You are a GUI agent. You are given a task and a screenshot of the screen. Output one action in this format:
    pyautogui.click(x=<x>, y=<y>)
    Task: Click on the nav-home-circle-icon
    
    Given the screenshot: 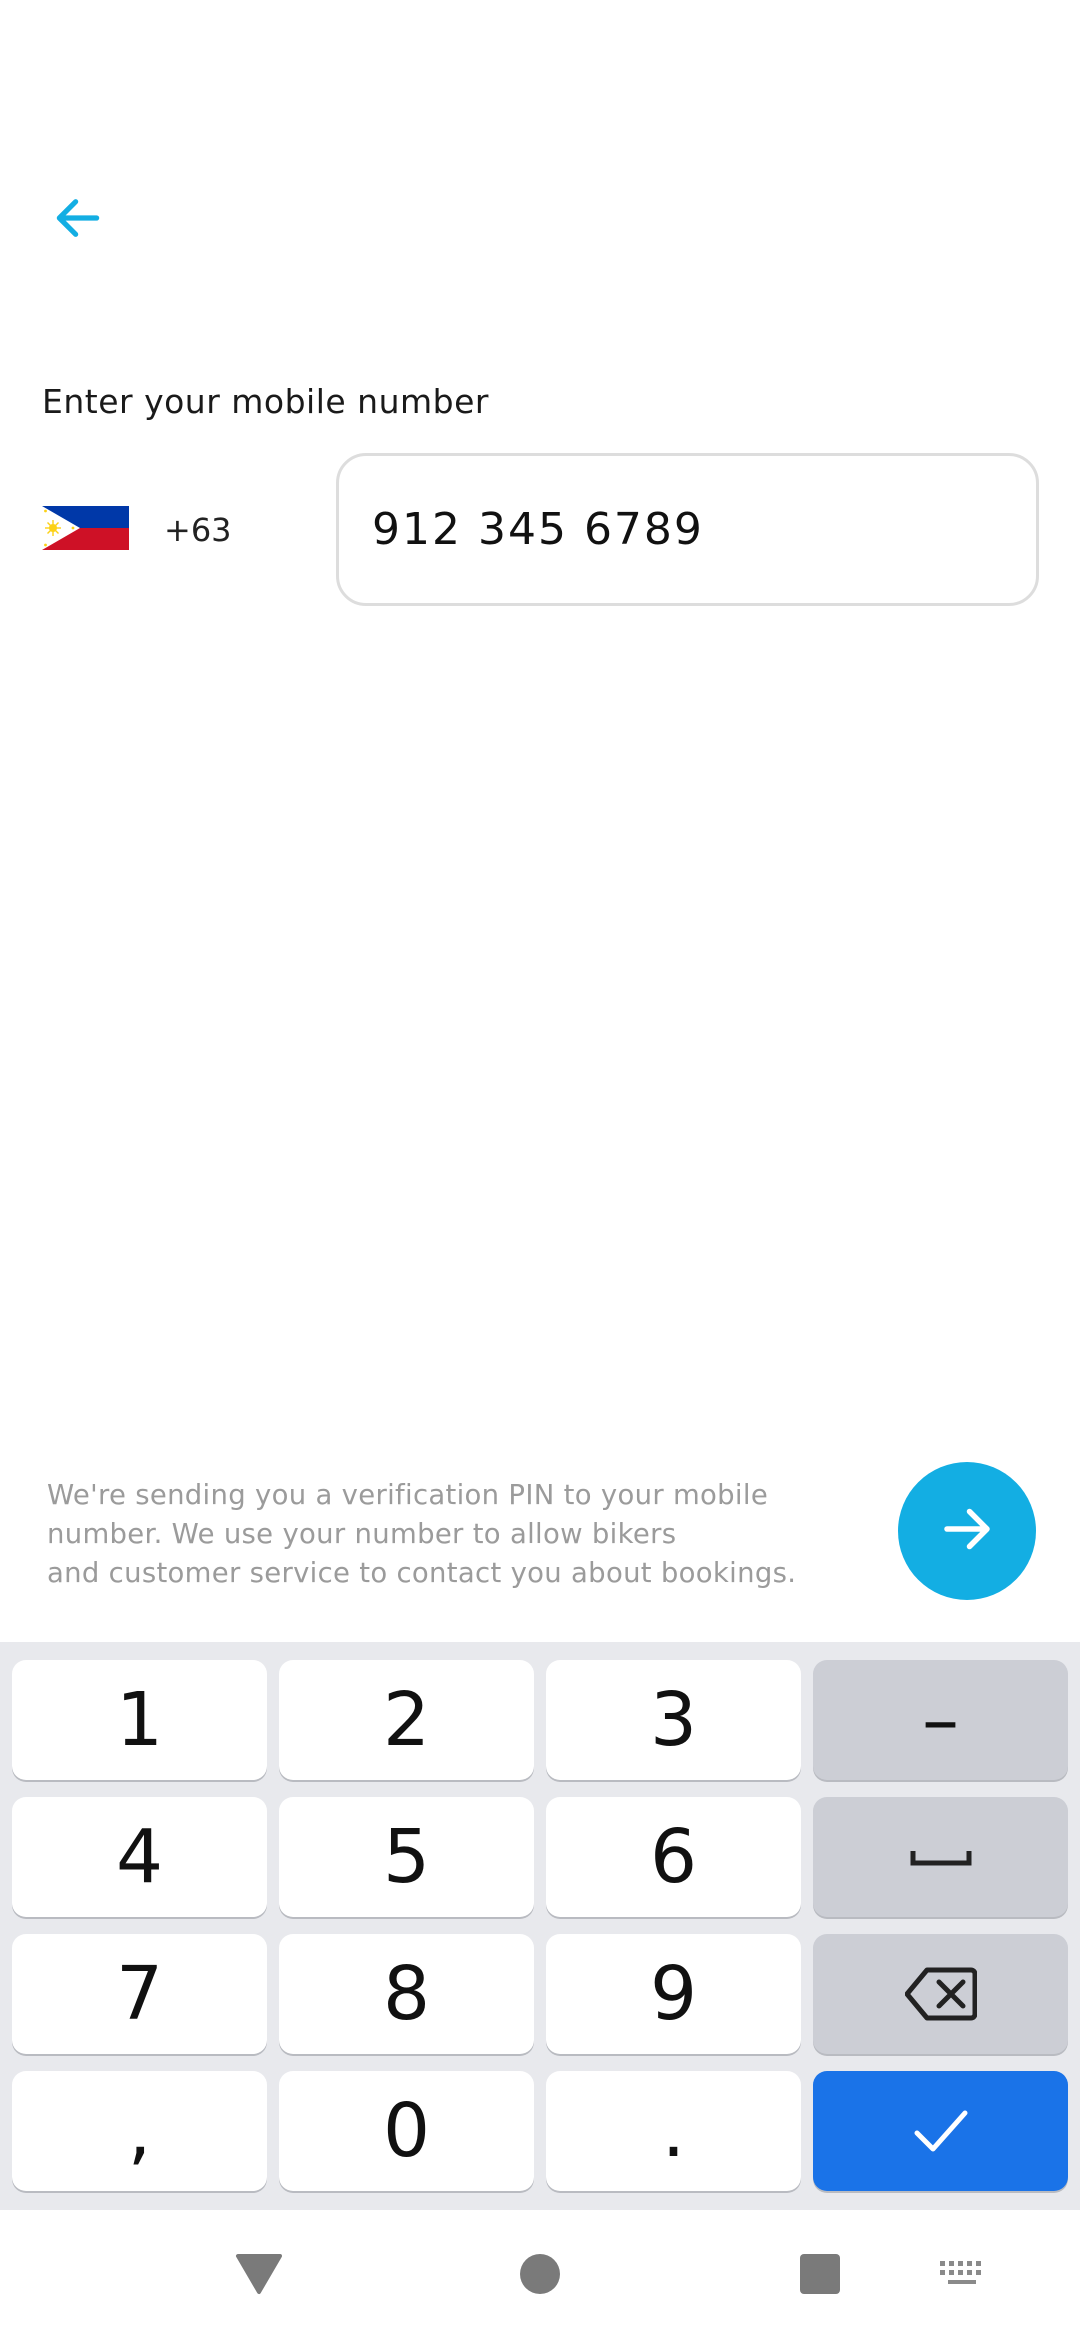 What is the action you would take?
    pyautogui.click(x=540, y=2276)
    